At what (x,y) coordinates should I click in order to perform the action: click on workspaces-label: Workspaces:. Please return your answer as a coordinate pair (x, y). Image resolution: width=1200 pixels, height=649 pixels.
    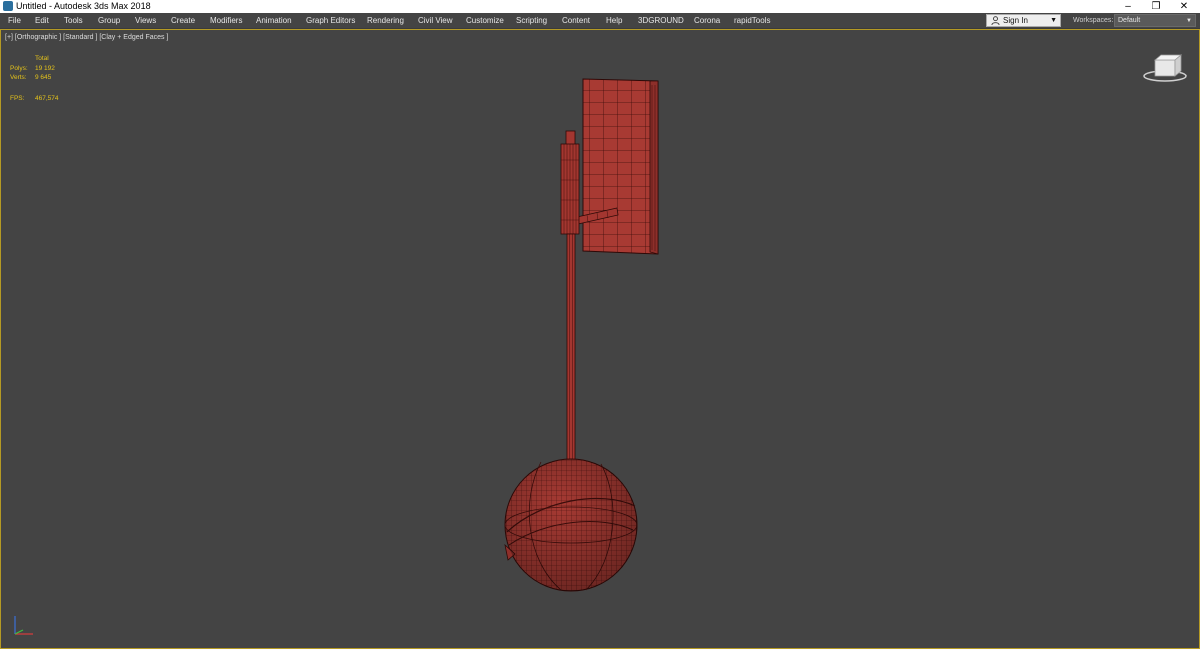
    Looking at the image, I should click on (1093, 20).